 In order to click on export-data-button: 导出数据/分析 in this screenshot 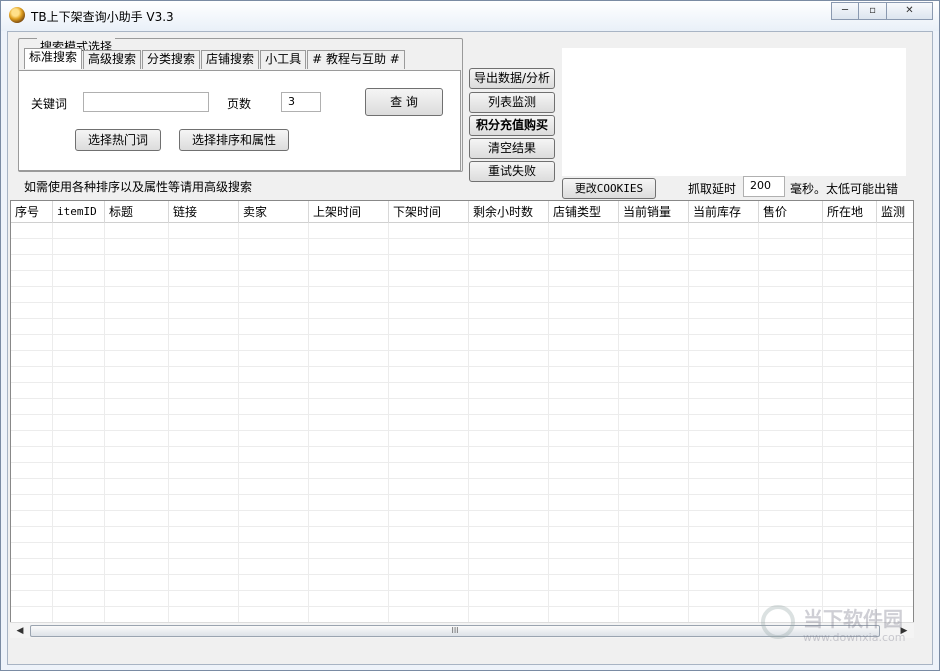, I will do `click(512, 78)`.